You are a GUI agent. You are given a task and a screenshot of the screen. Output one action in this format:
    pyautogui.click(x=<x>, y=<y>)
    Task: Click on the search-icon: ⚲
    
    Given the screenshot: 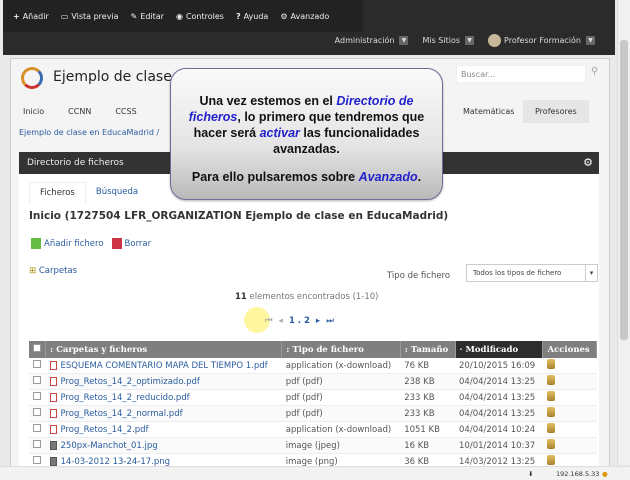 What is the action you would take?
    pyautogui.click(x=594, y=71)
    